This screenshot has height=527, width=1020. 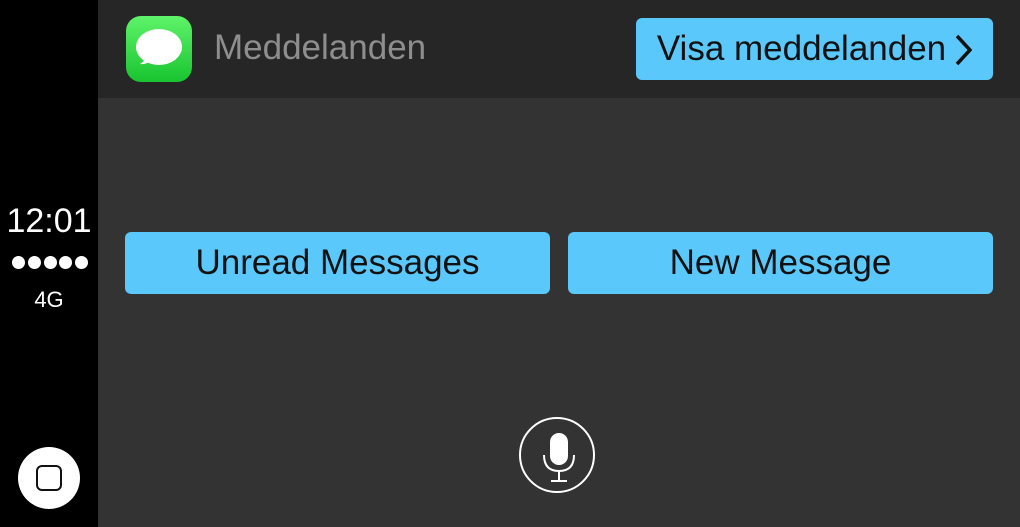 What do you see at coordinates (964, 50) in the screenshot?
I see `chevron-right-icon` at bounding box center [964, 50].